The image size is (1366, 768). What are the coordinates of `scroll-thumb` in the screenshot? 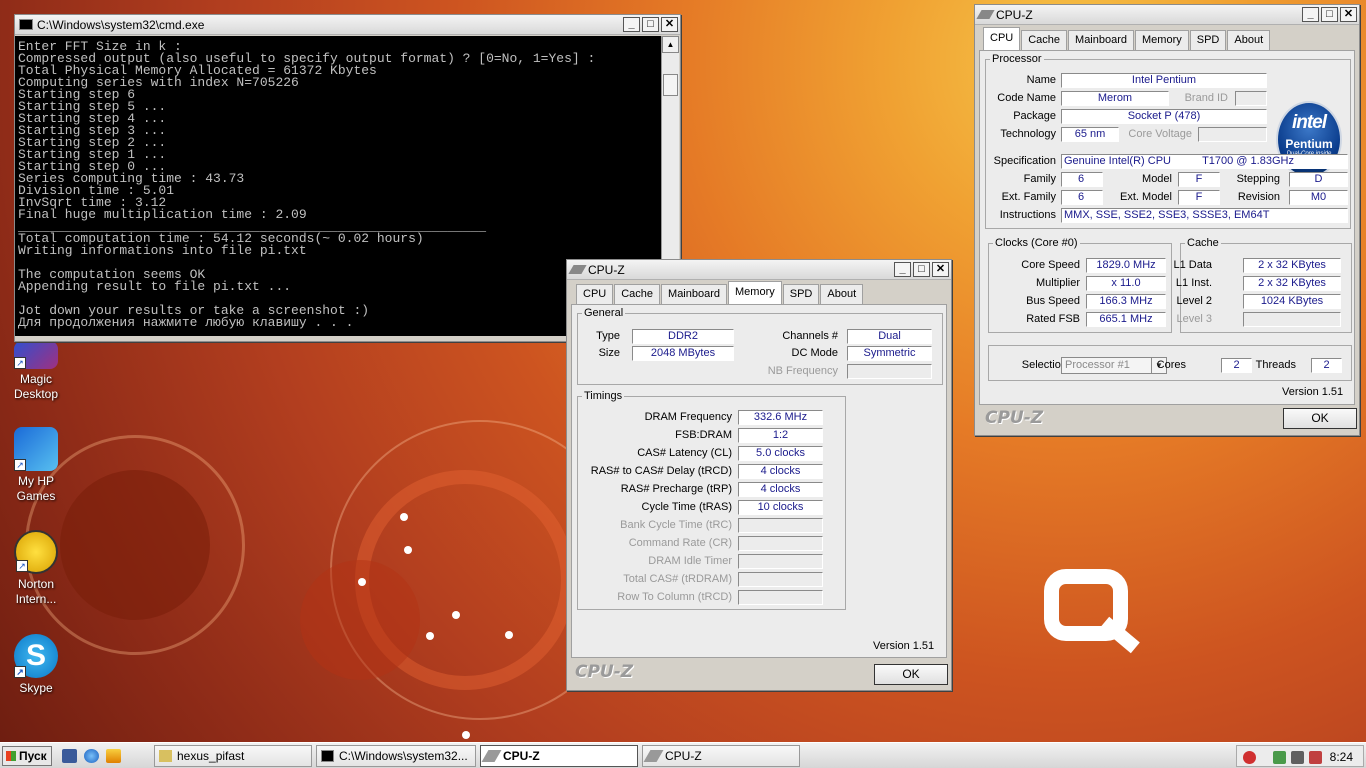 It's located at (670, 85).